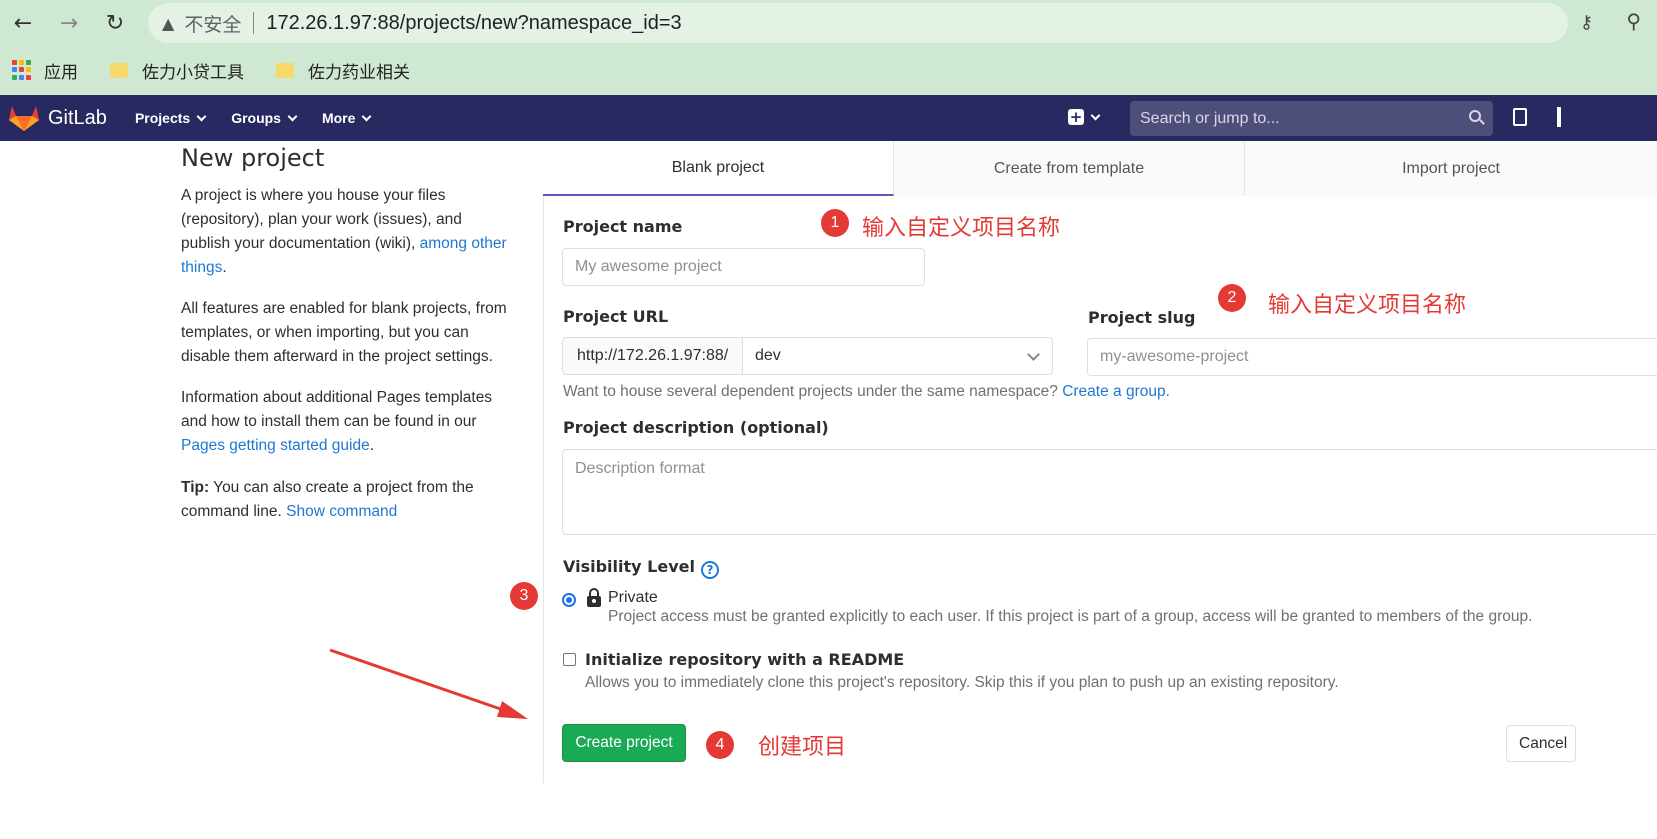  What do you see at coordinates (359, 72) in the screenshot?
I see `bookmark-label: 佐力药业相关` at bounding box center [359, 72].